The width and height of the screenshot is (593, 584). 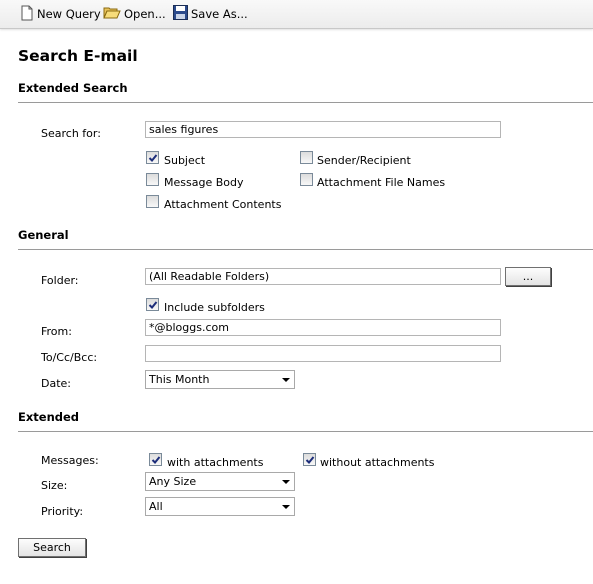 I want to click on extended-heading: Extended, so click(x=49, y=417).